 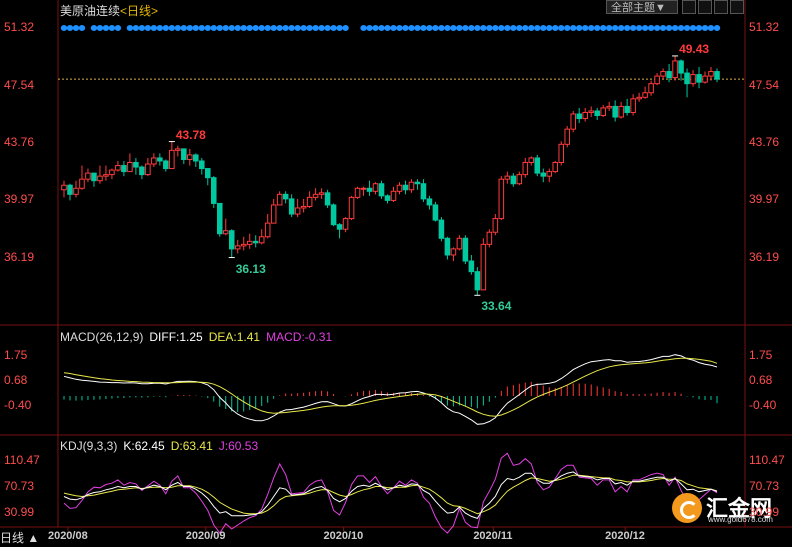 I want to click on period-tab-daily: 日线 ▲, so click(x=19, y=537).